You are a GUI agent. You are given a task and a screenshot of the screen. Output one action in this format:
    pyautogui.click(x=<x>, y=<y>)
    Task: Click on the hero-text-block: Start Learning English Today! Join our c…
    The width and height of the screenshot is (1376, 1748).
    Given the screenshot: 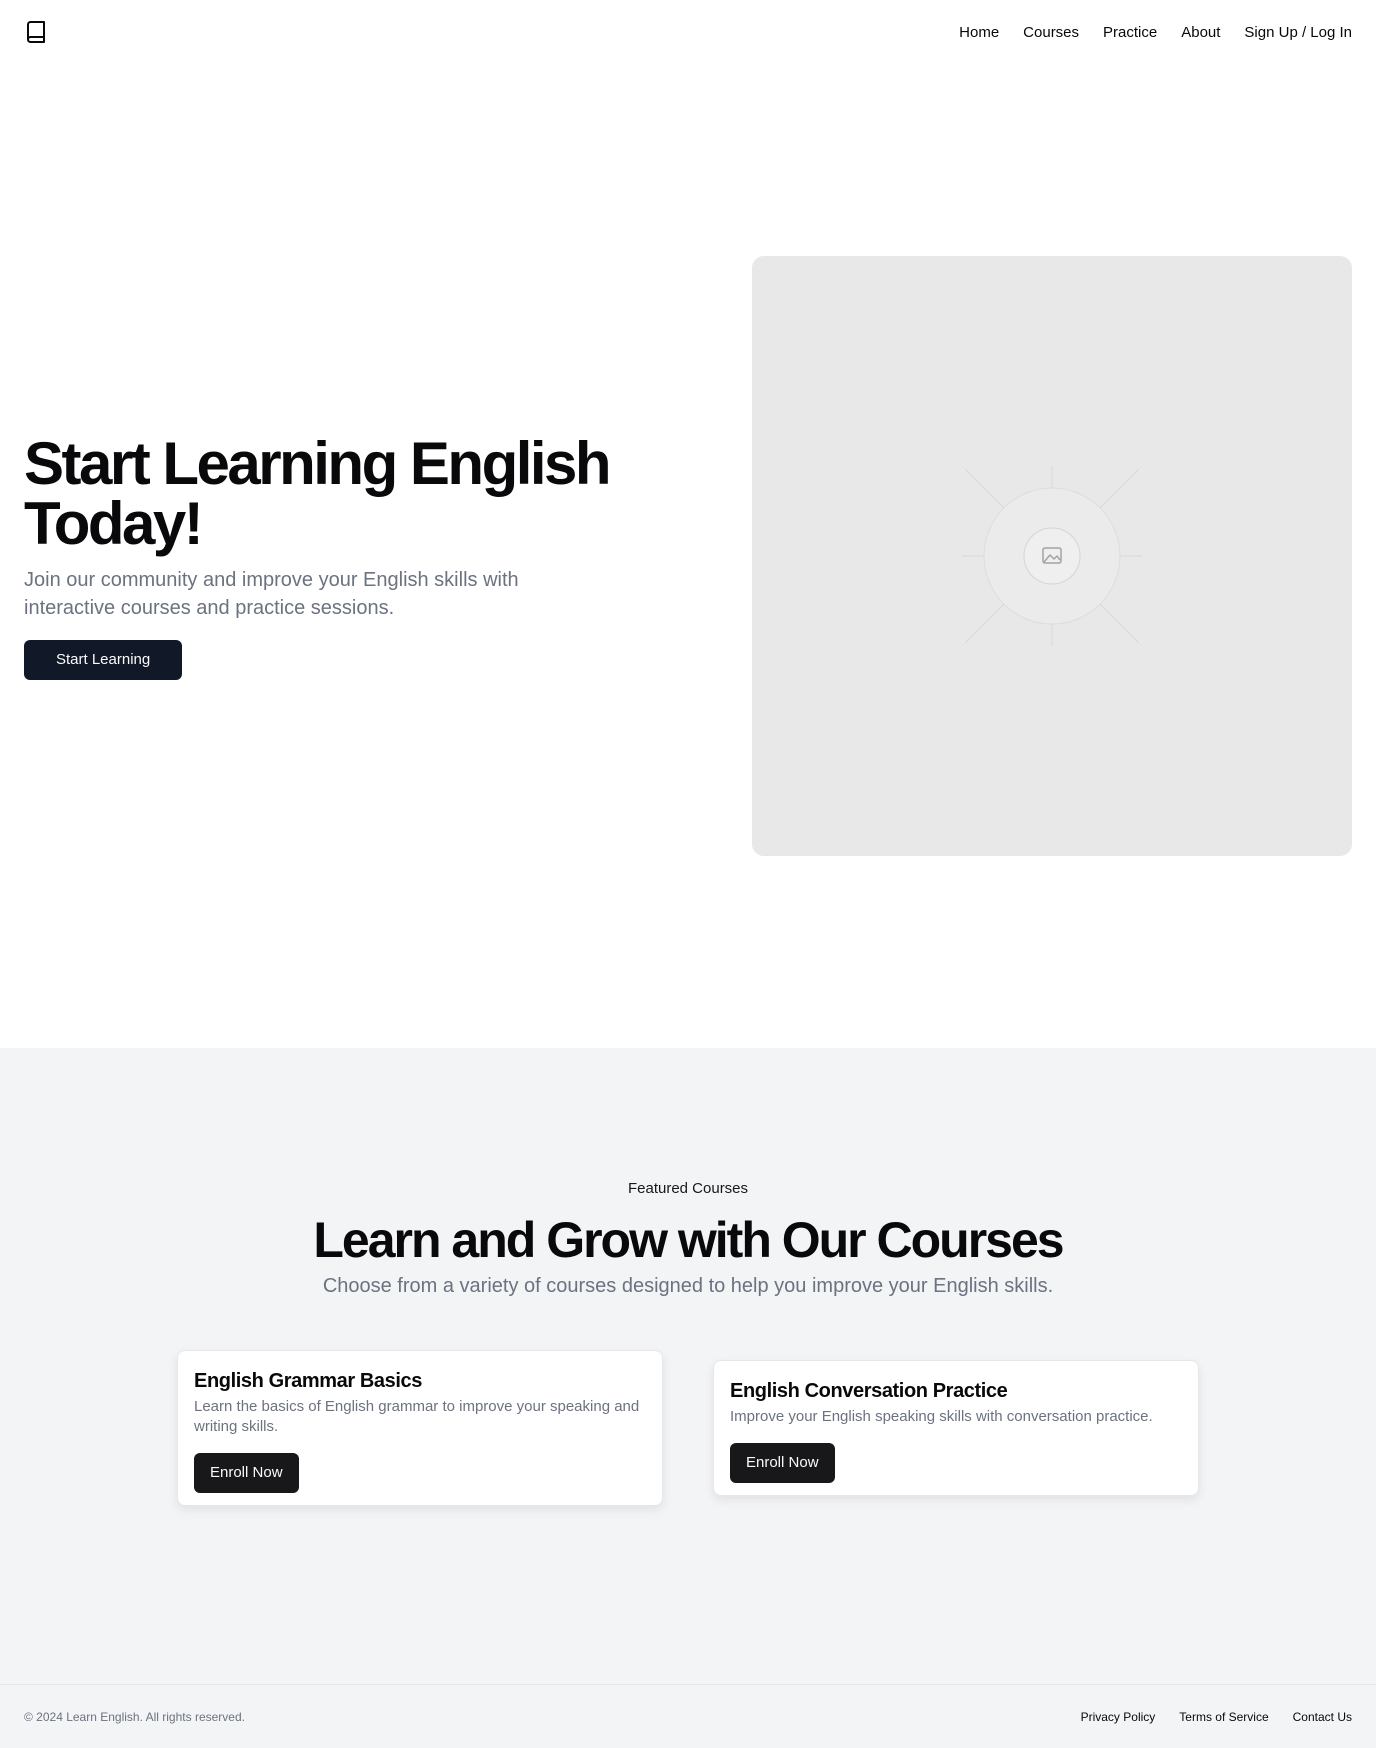 What is the action you would take?
    pyautogui.click(x=344, y=557)
    